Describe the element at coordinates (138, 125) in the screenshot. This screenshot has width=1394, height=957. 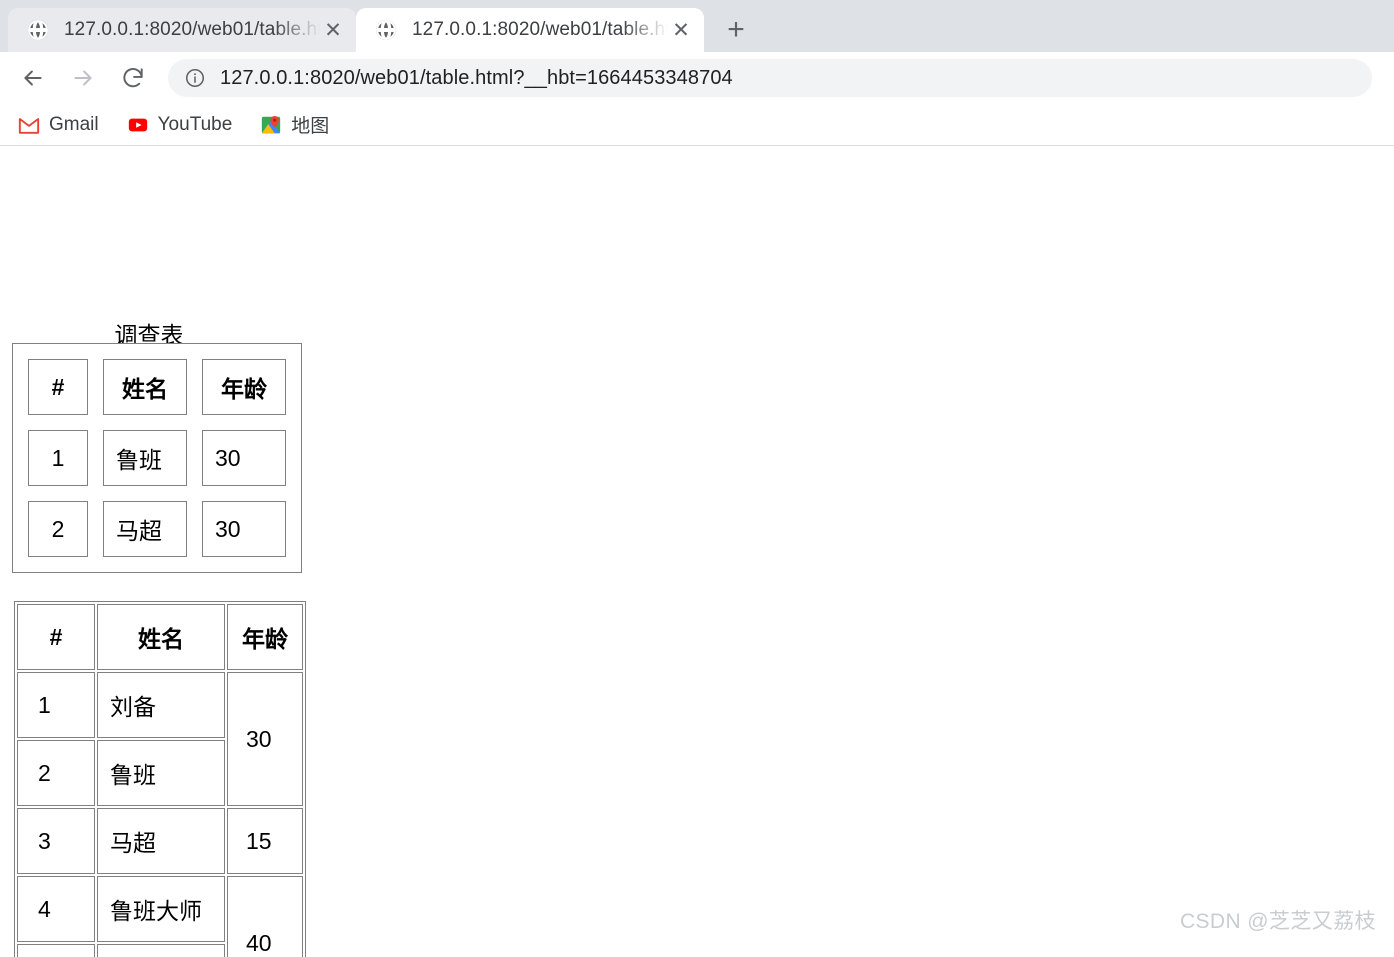
I see `youtube-icon` at that location.